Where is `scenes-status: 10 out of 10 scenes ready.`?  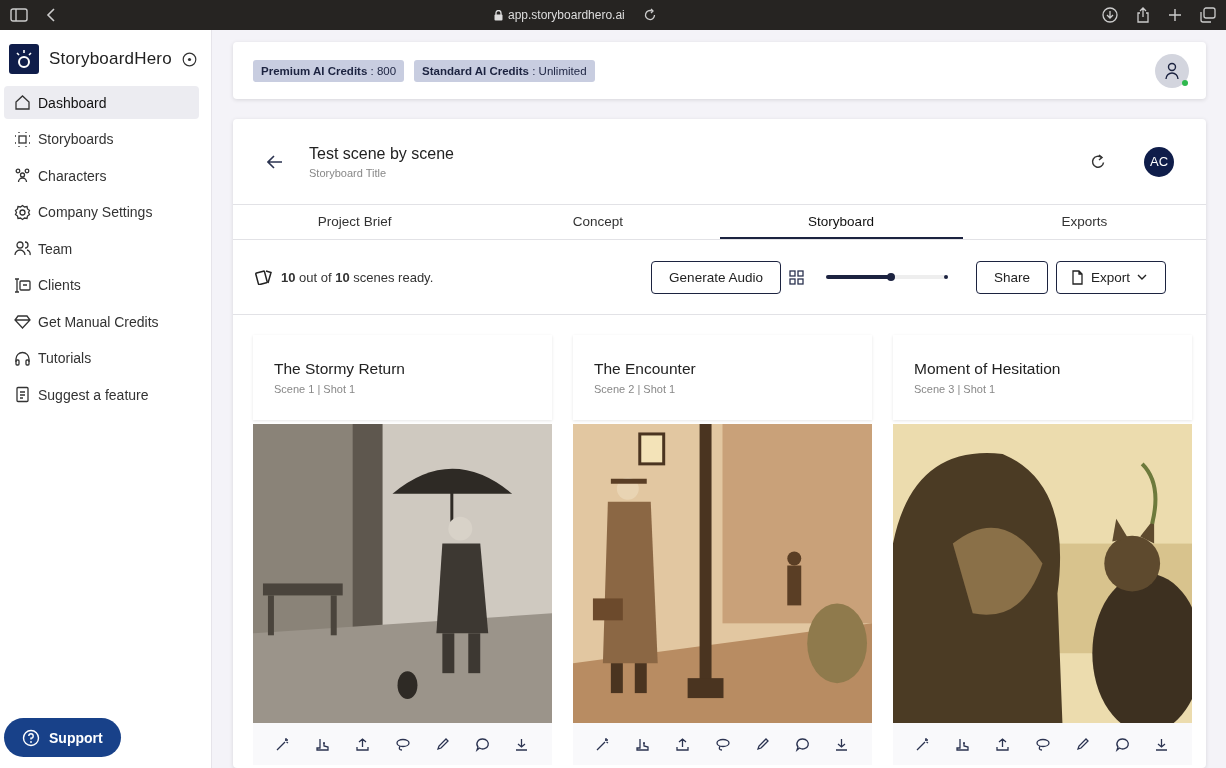 scenes-status: 10 out of 10 scenes ready. is located at coordinates (357, 277).